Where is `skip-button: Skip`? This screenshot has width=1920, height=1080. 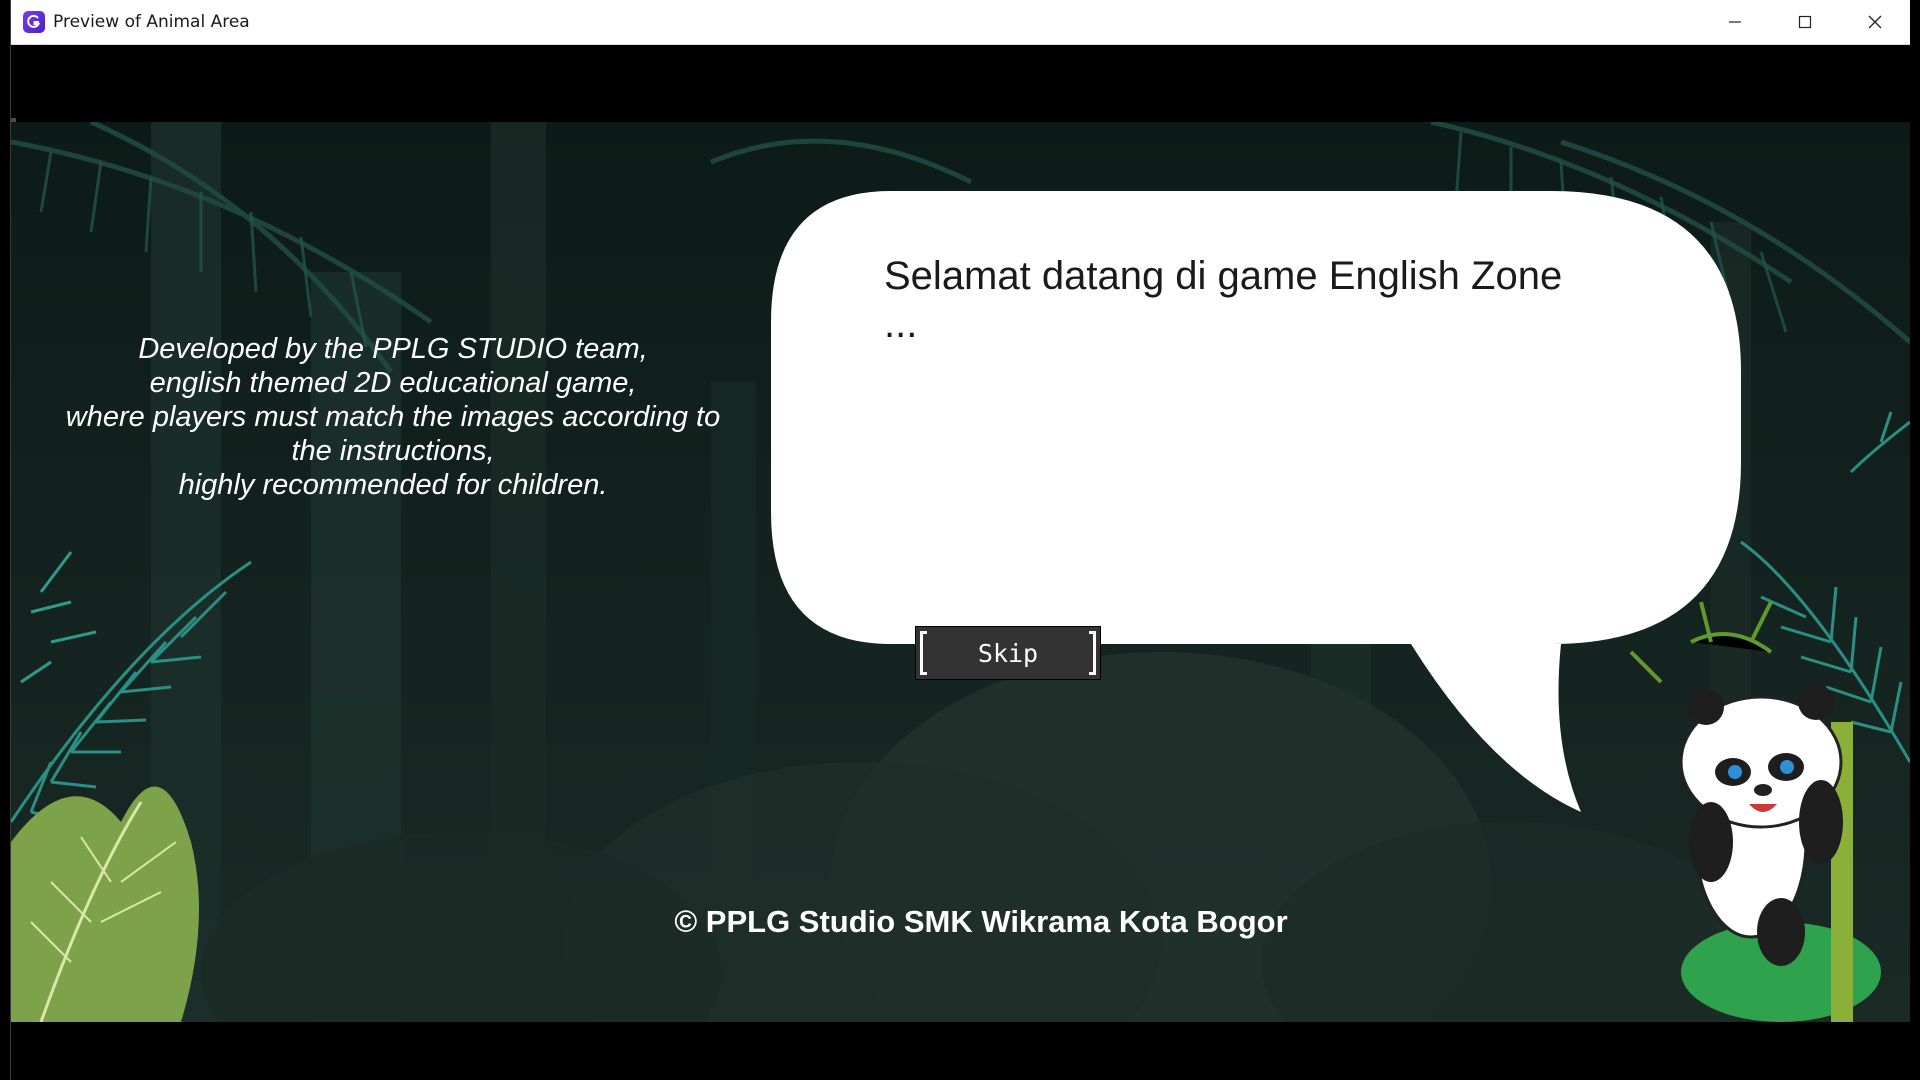 skip-button: Skip is located at coordinates (1008, 653).